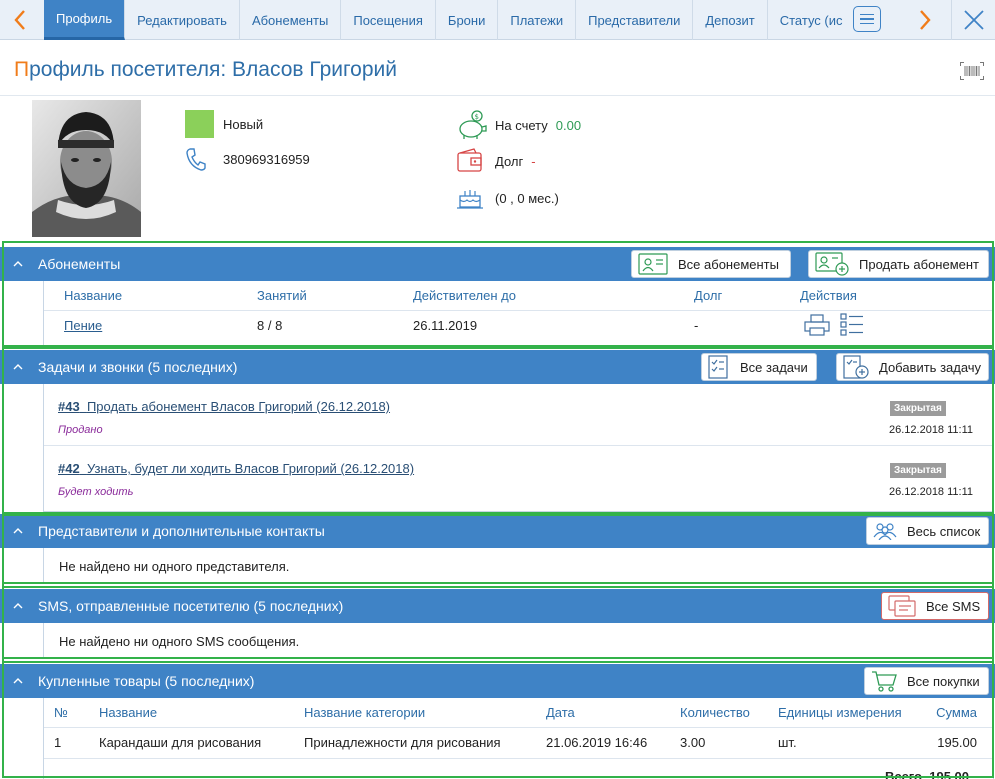  Describe the element at coordinates (425, 713) in the screenshot. I see `col-category: Название категории` at that location.